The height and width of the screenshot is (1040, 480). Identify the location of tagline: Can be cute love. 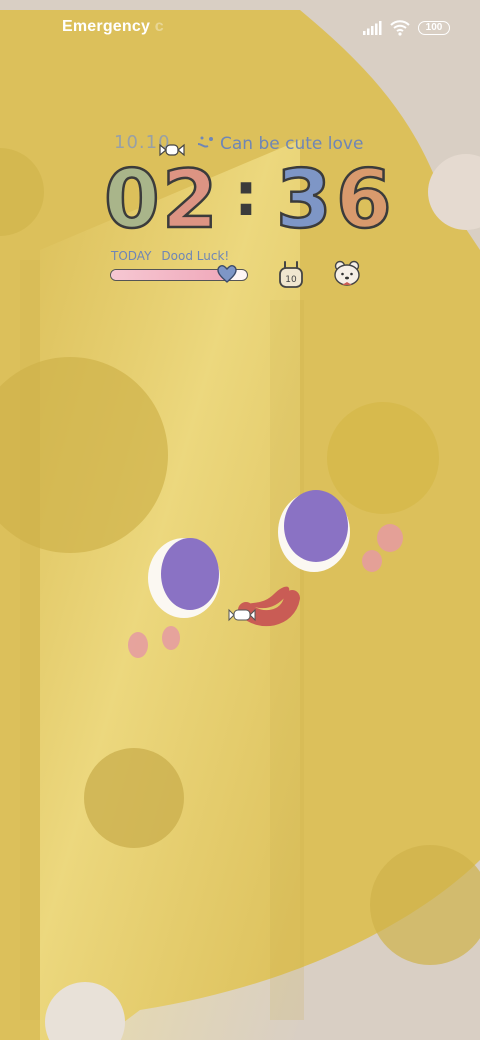
(292, 144).